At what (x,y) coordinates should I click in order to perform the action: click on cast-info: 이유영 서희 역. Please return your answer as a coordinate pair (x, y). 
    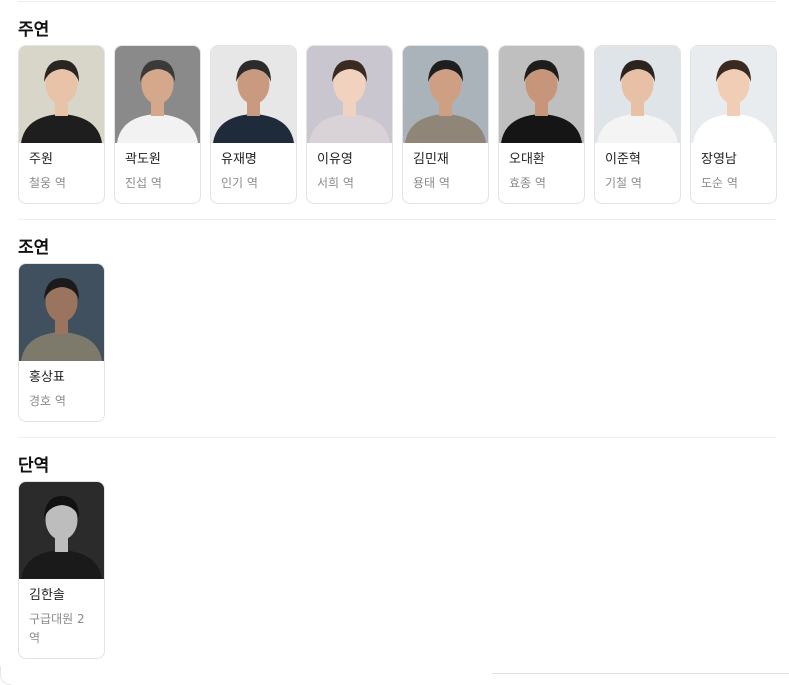
    Looking at the image, I should click on (349, 173).